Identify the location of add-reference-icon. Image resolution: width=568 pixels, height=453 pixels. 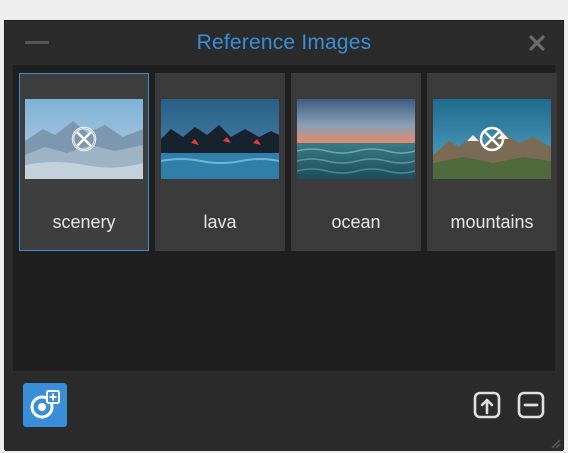
(45, 404).